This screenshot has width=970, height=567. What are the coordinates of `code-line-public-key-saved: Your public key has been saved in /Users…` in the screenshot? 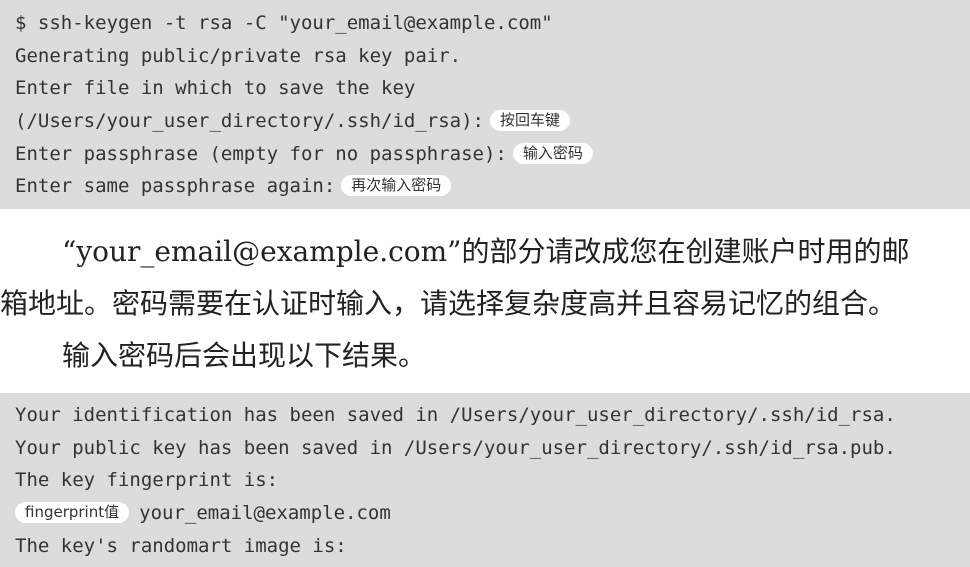 It's located at (455, 447).